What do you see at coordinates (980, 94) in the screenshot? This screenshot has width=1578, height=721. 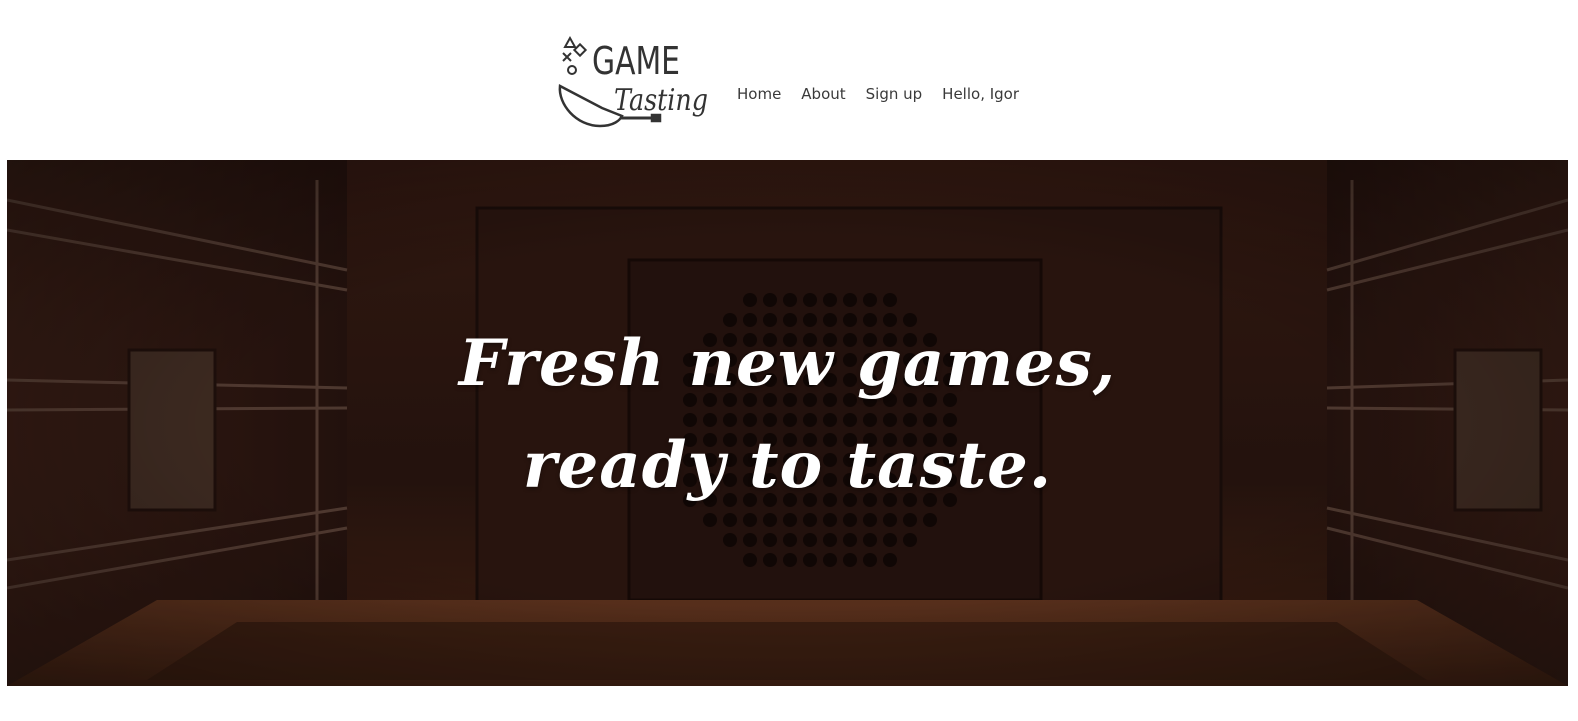 I see `nav-user-greeting-link: Hello, Igor` at bounding box center [980, 94].